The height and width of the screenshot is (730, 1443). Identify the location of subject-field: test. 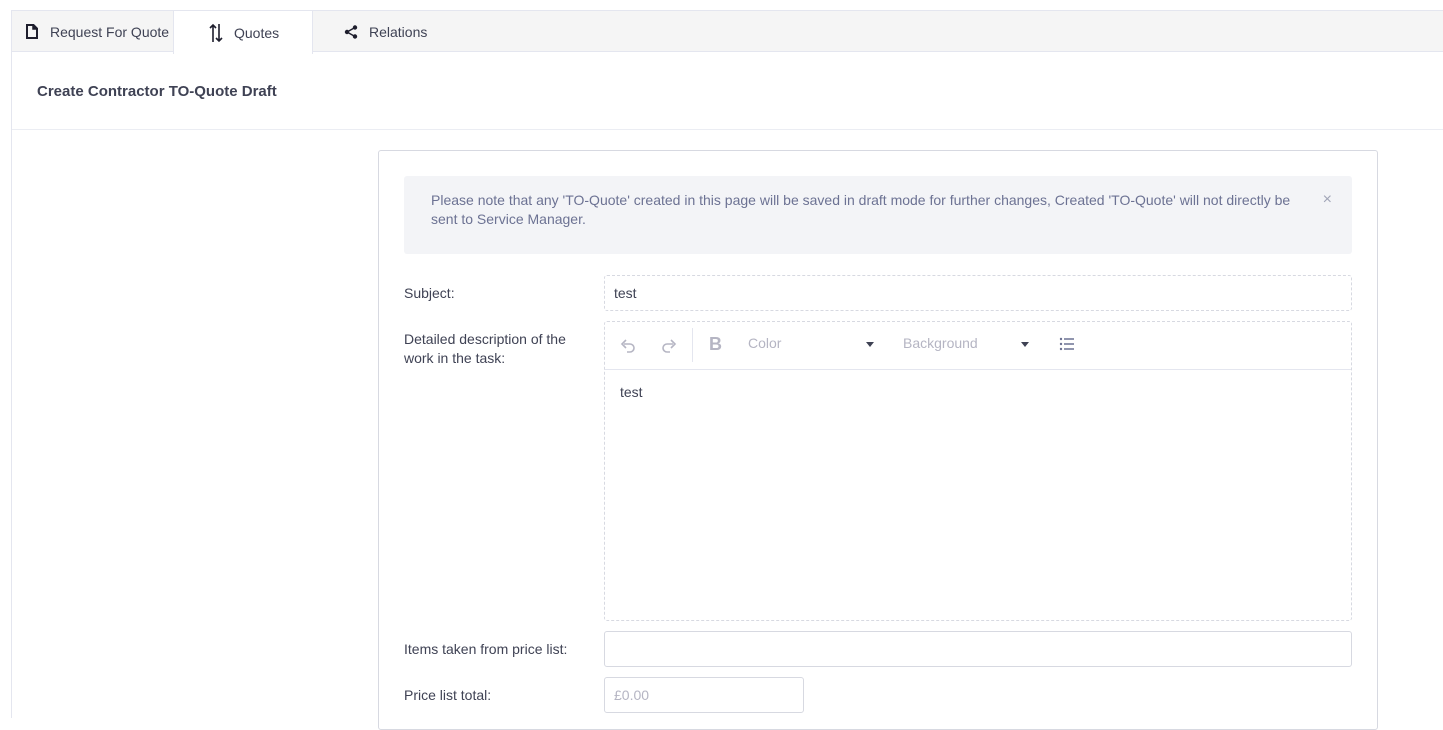
(978, 293).